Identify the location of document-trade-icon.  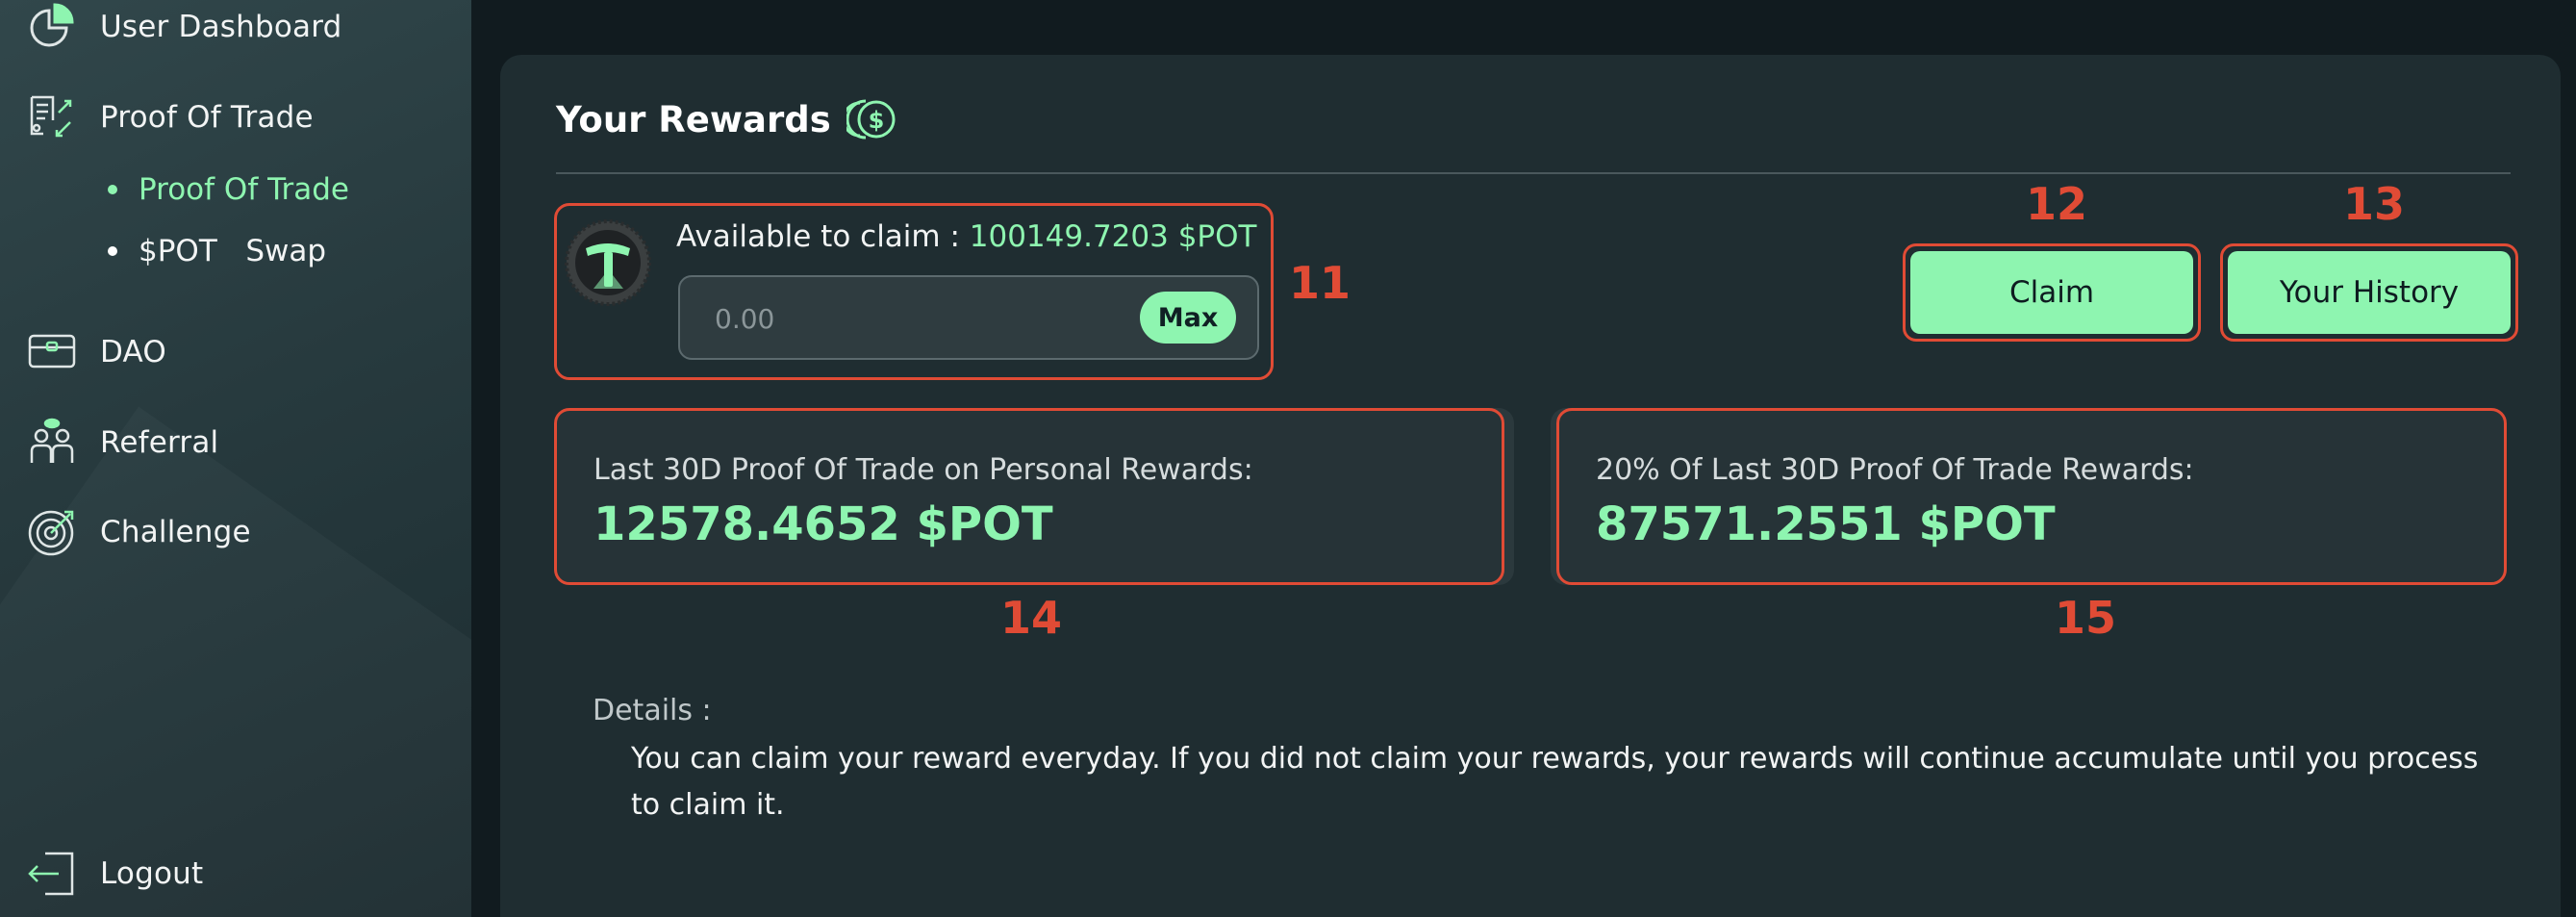
(52, 117).